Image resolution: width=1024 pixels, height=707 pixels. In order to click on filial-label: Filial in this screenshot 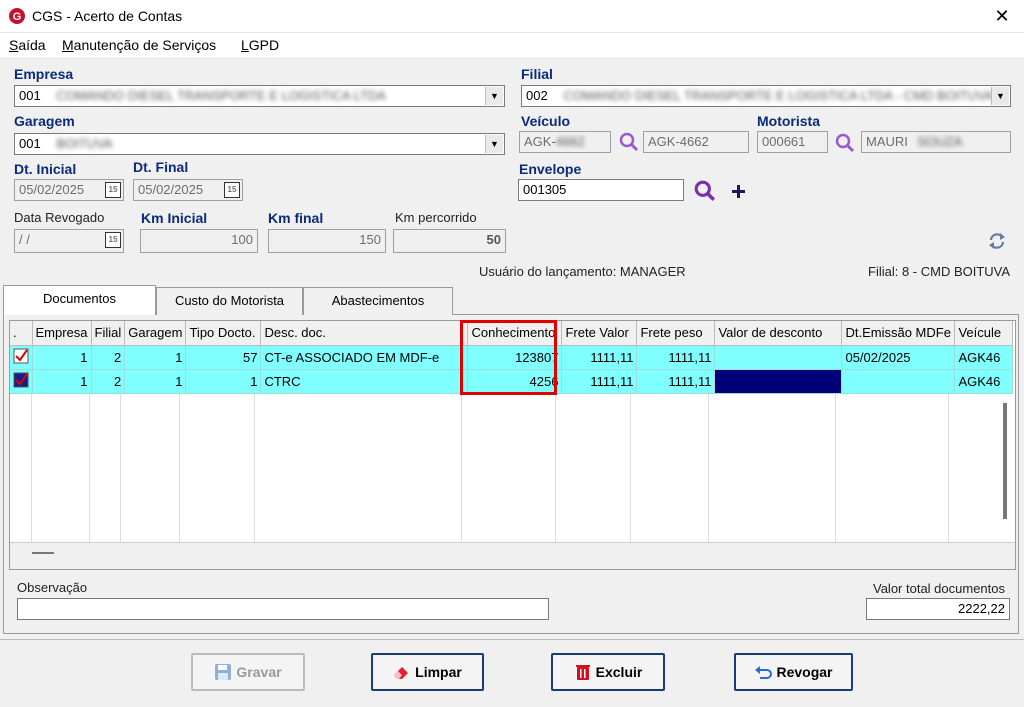, I will do `click(537, 74)`.